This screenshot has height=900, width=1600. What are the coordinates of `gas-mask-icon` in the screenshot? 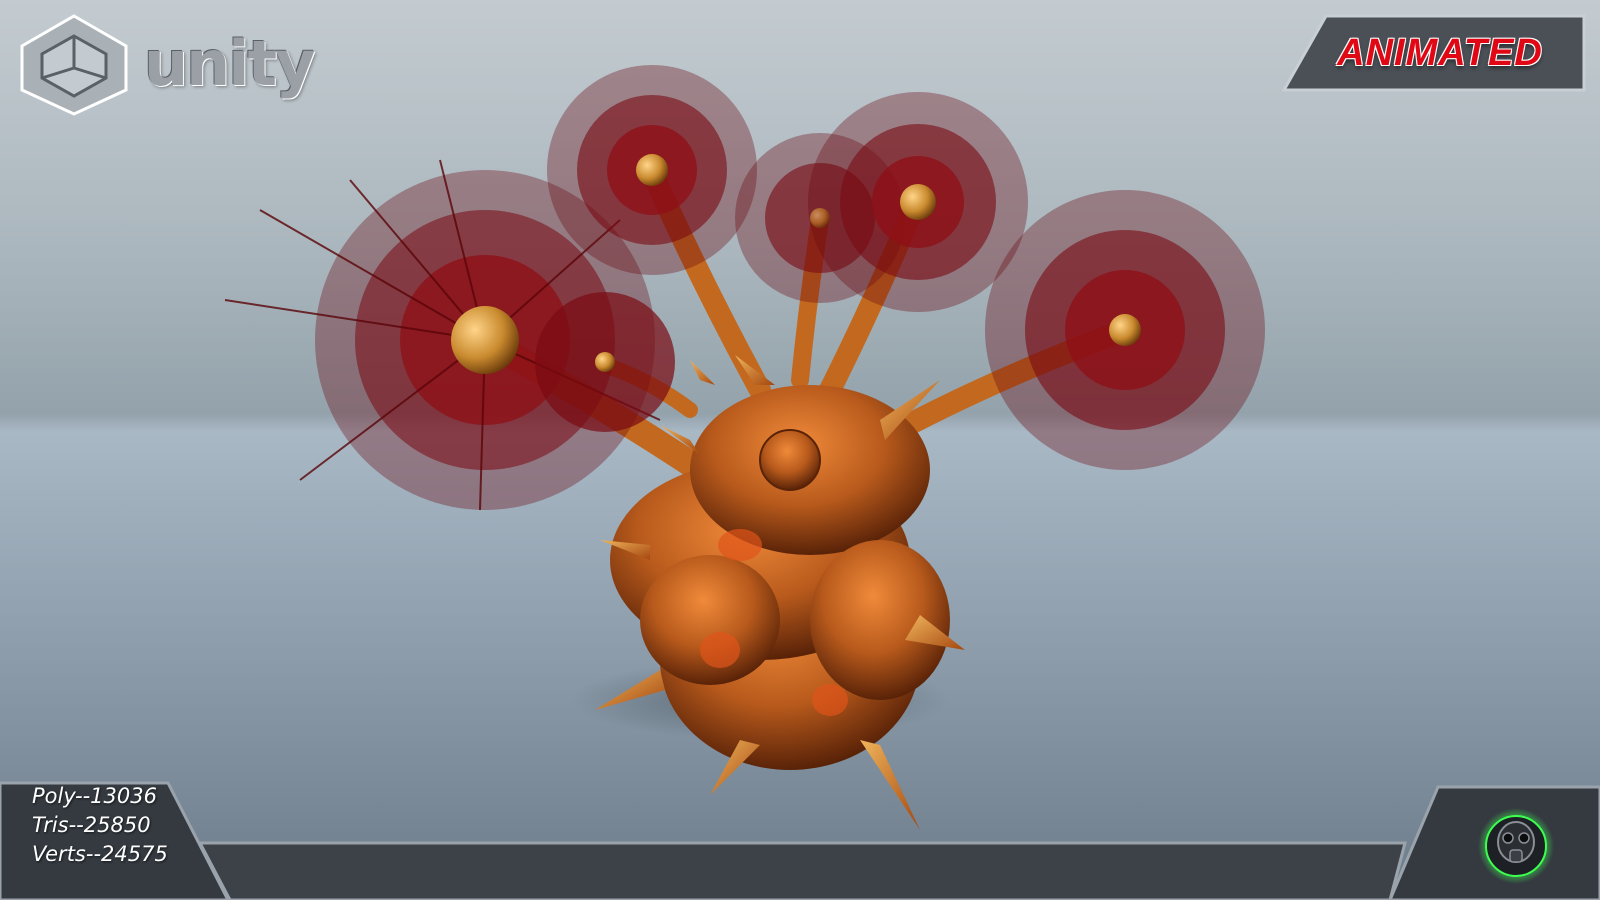 It's located at (1516, 846).